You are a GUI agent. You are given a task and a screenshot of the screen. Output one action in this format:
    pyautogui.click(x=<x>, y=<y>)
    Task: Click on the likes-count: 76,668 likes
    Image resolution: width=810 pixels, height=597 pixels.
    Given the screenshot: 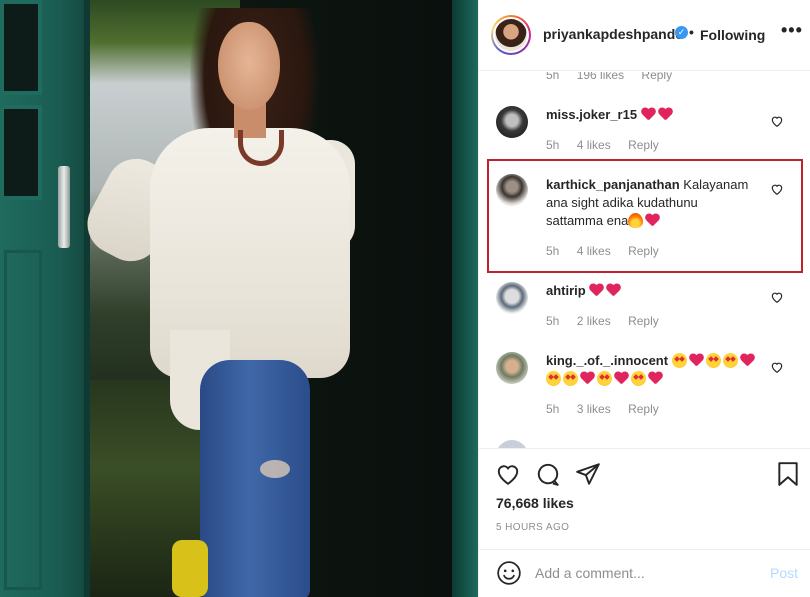 What is the action you would take?
    pyautogui.click(x=535, y=503)
    